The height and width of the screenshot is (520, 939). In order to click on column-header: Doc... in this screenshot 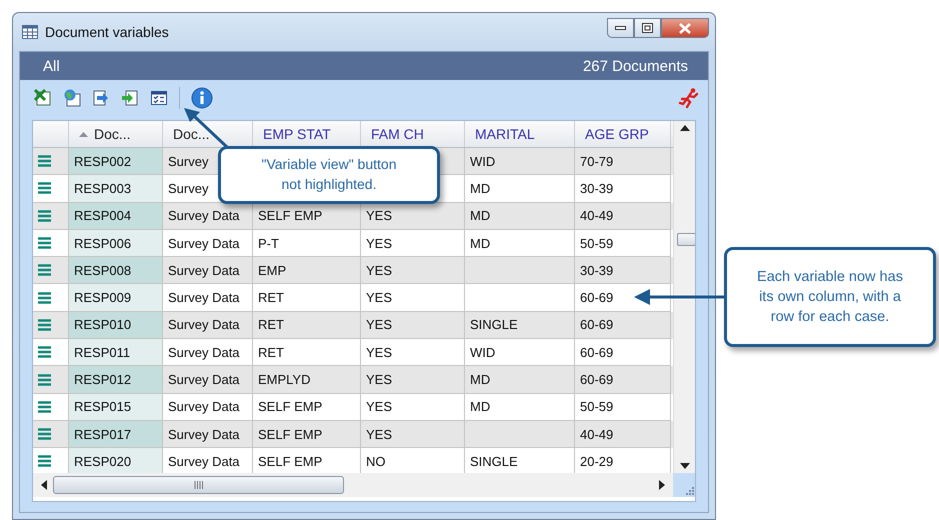, I will do `click(116, 134)`.